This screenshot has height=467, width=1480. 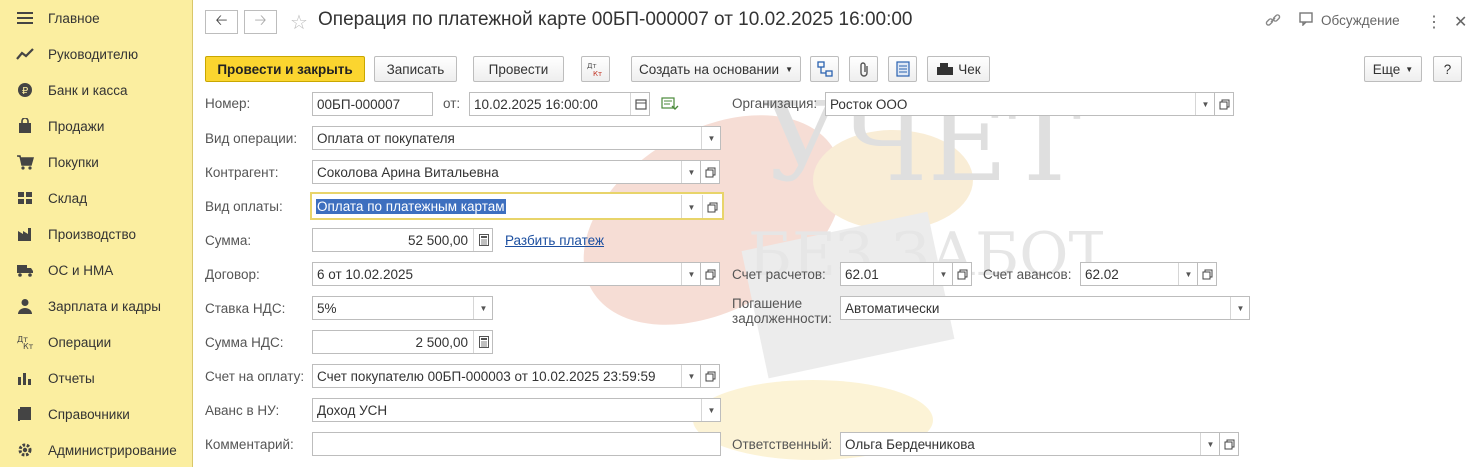 What do you see at coordinates (96, 306) in the screenshot?
I see `sidebar-item-hr: Зарплата и кадры` at bounding box center [96, 306].